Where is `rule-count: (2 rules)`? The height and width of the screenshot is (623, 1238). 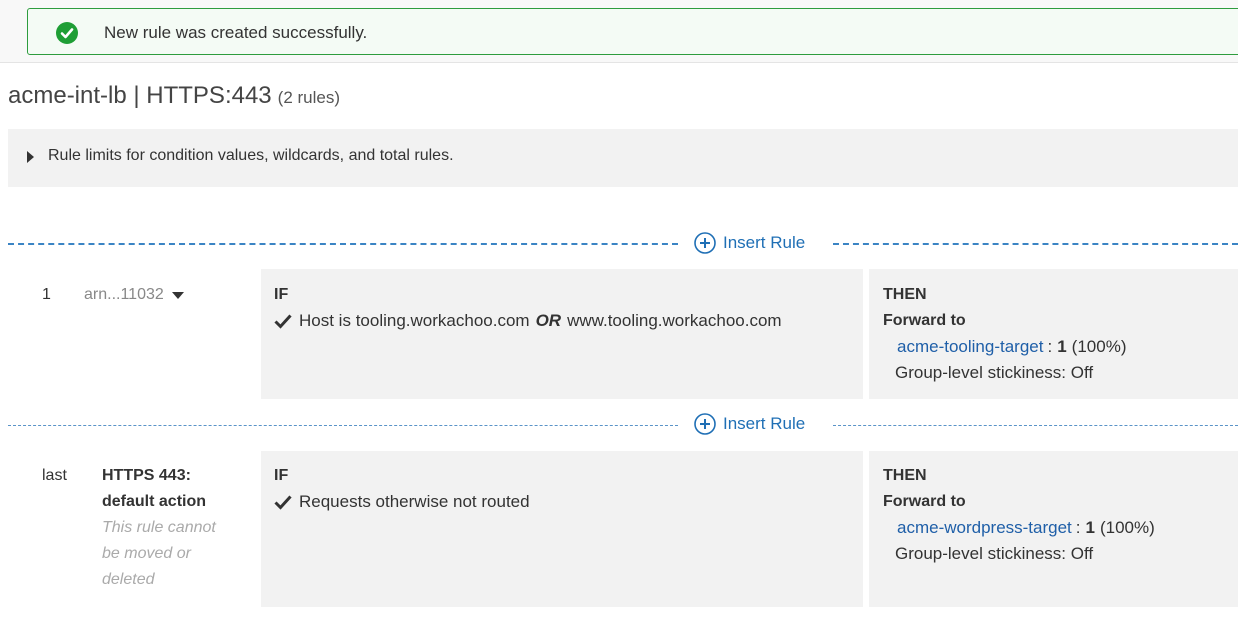
rule-count: (2 rules) is located at coordinates (309, 97).